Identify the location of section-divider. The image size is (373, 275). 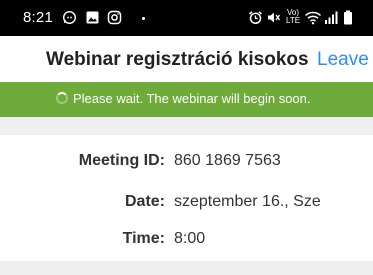
(186, 126).